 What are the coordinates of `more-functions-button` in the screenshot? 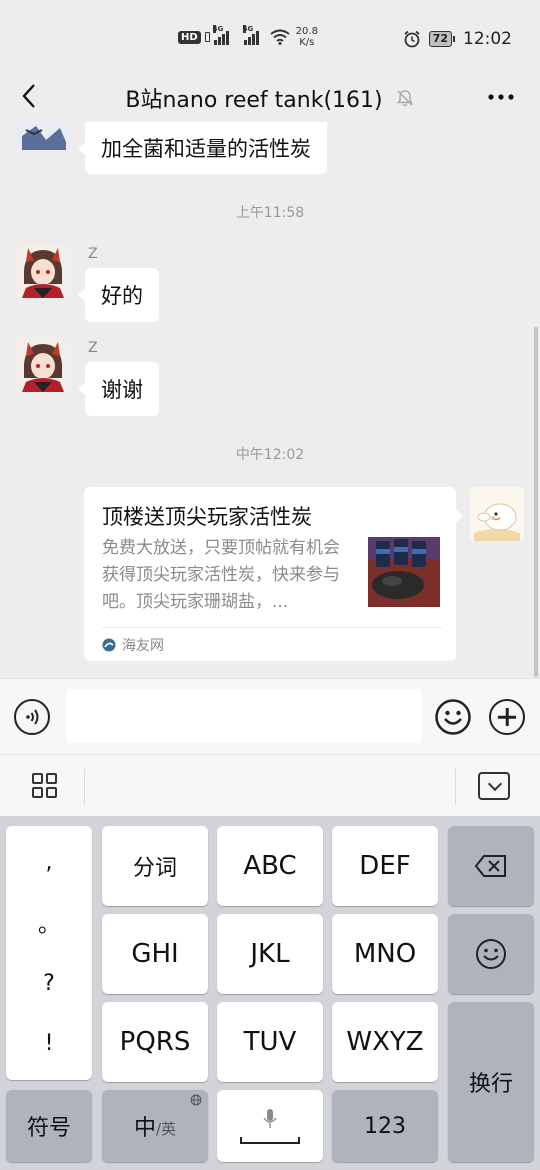 It's located at (507, 717).